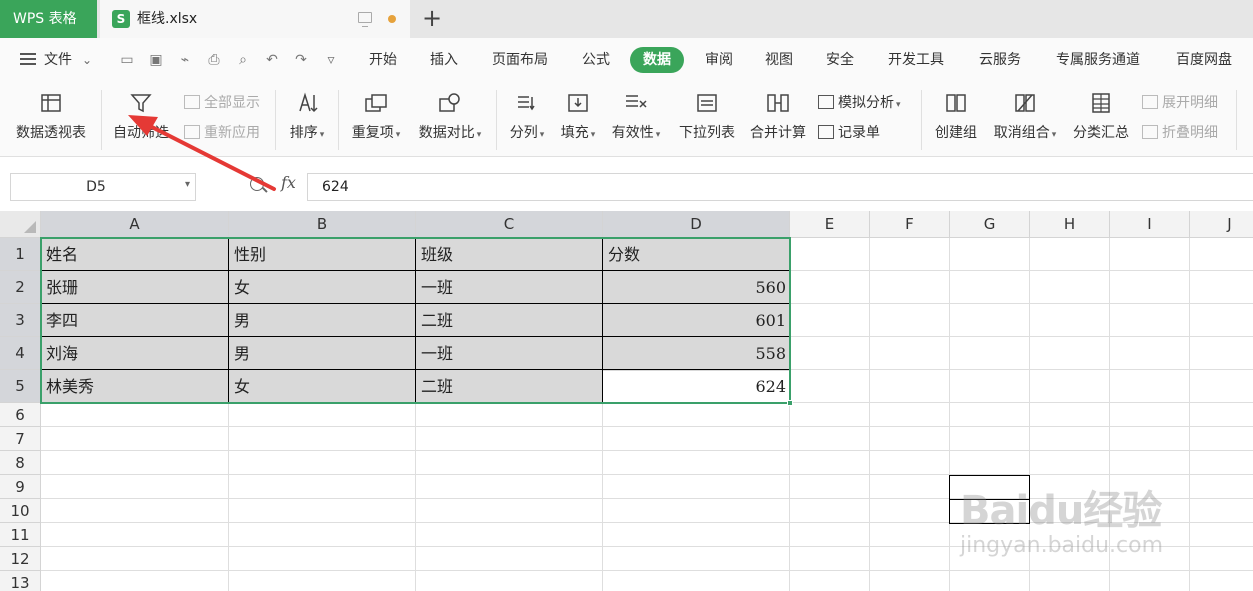  Describe the element at coordinates (636, 101) in the screenshot. I see `validity-icon` at that location.